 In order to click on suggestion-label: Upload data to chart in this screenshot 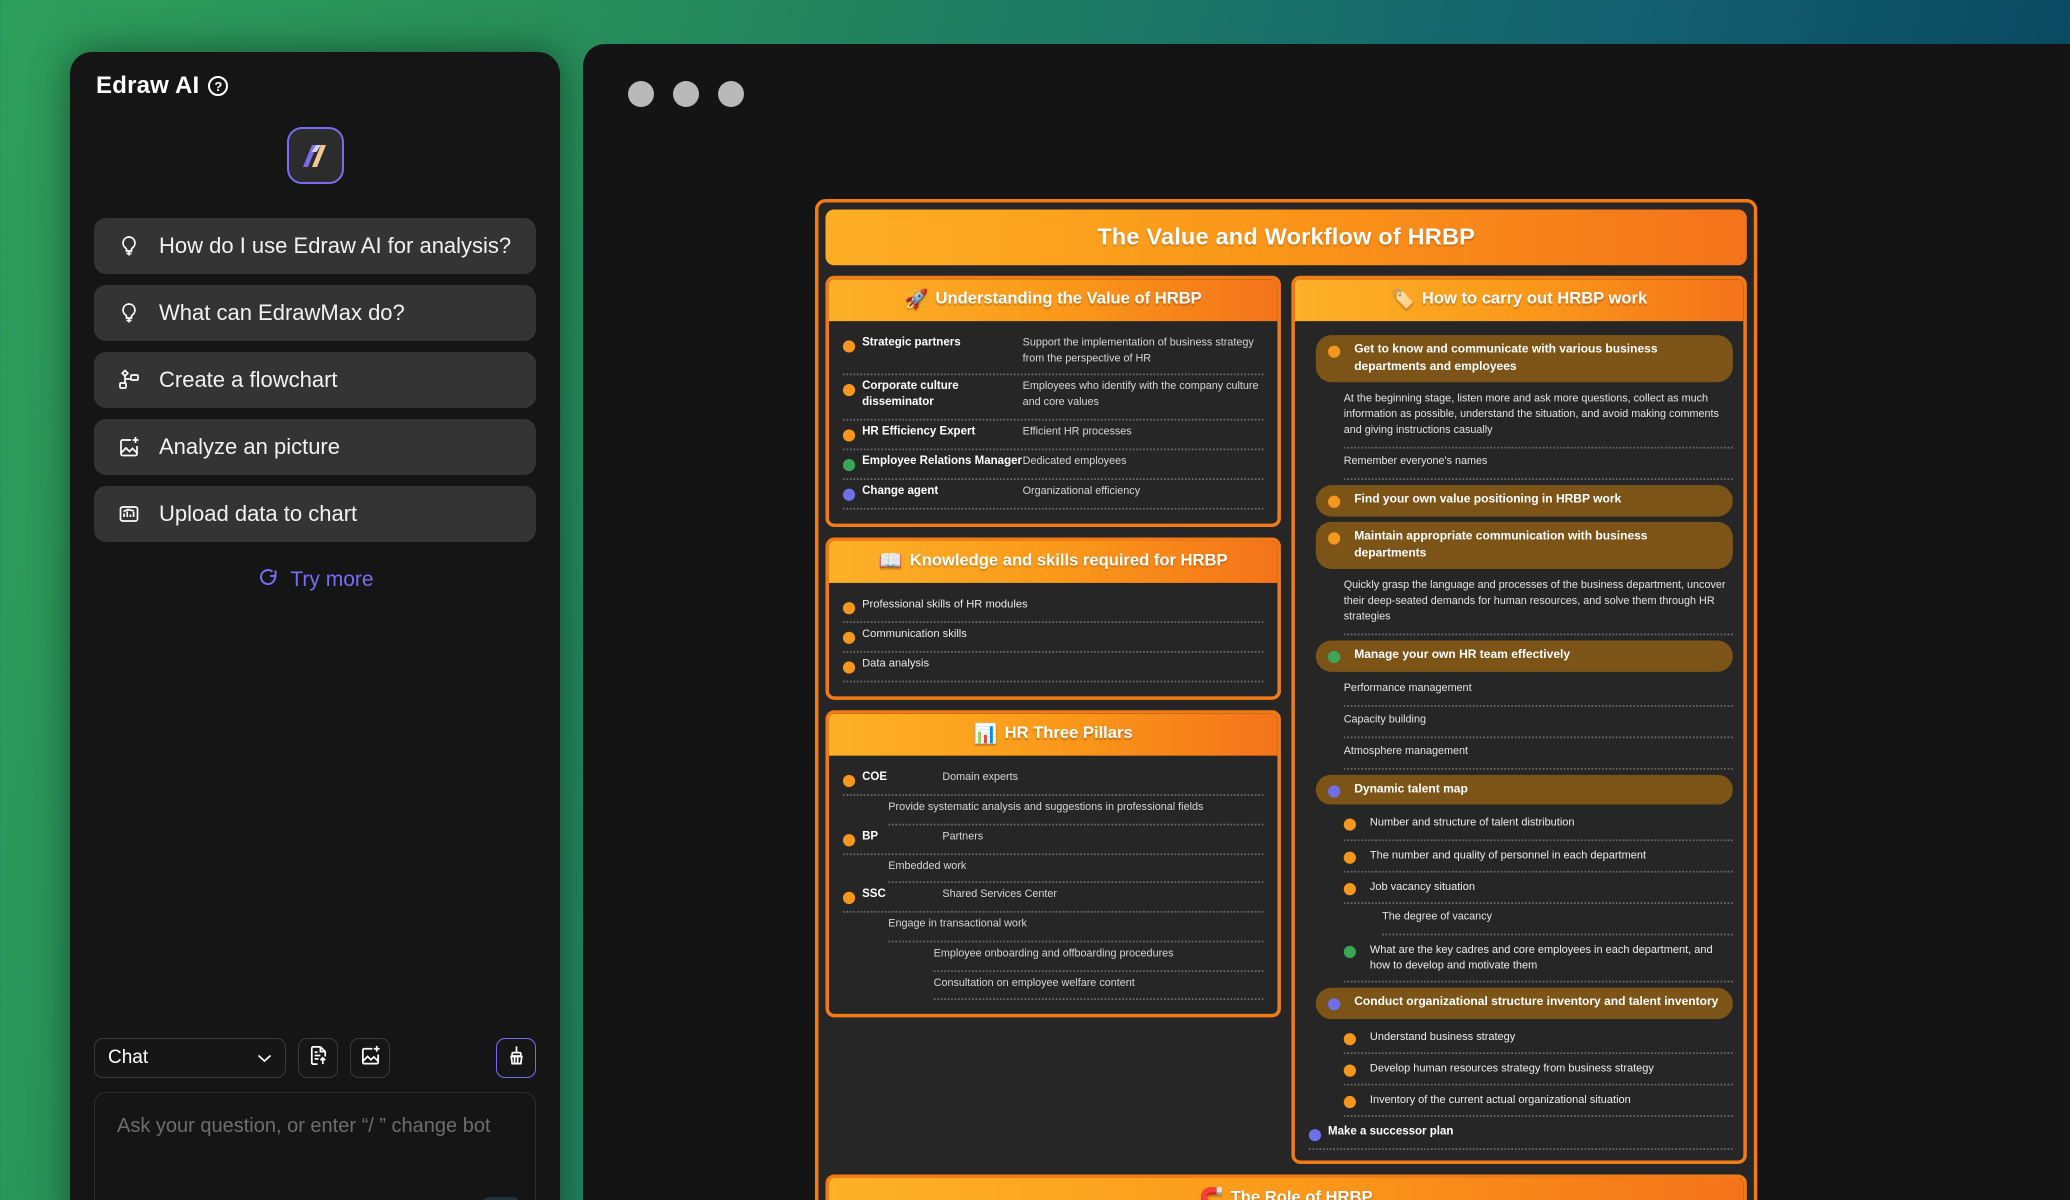, I will do `click(258, 513)`.